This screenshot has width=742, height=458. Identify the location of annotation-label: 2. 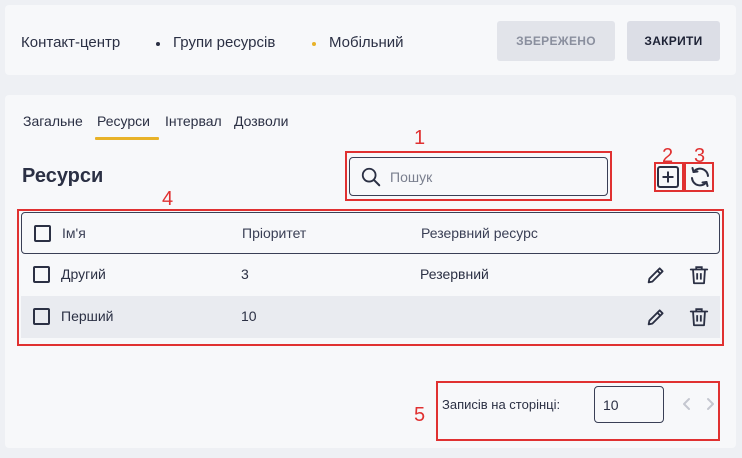
(668, 156).